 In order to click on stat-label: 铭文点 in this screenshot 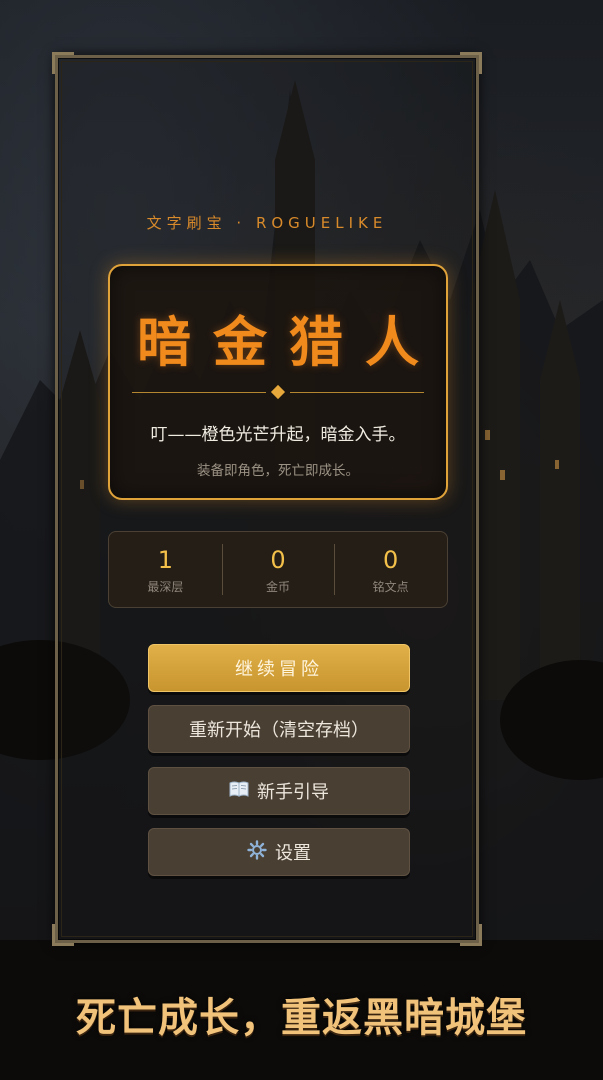, I will do `click(390, 587)`.